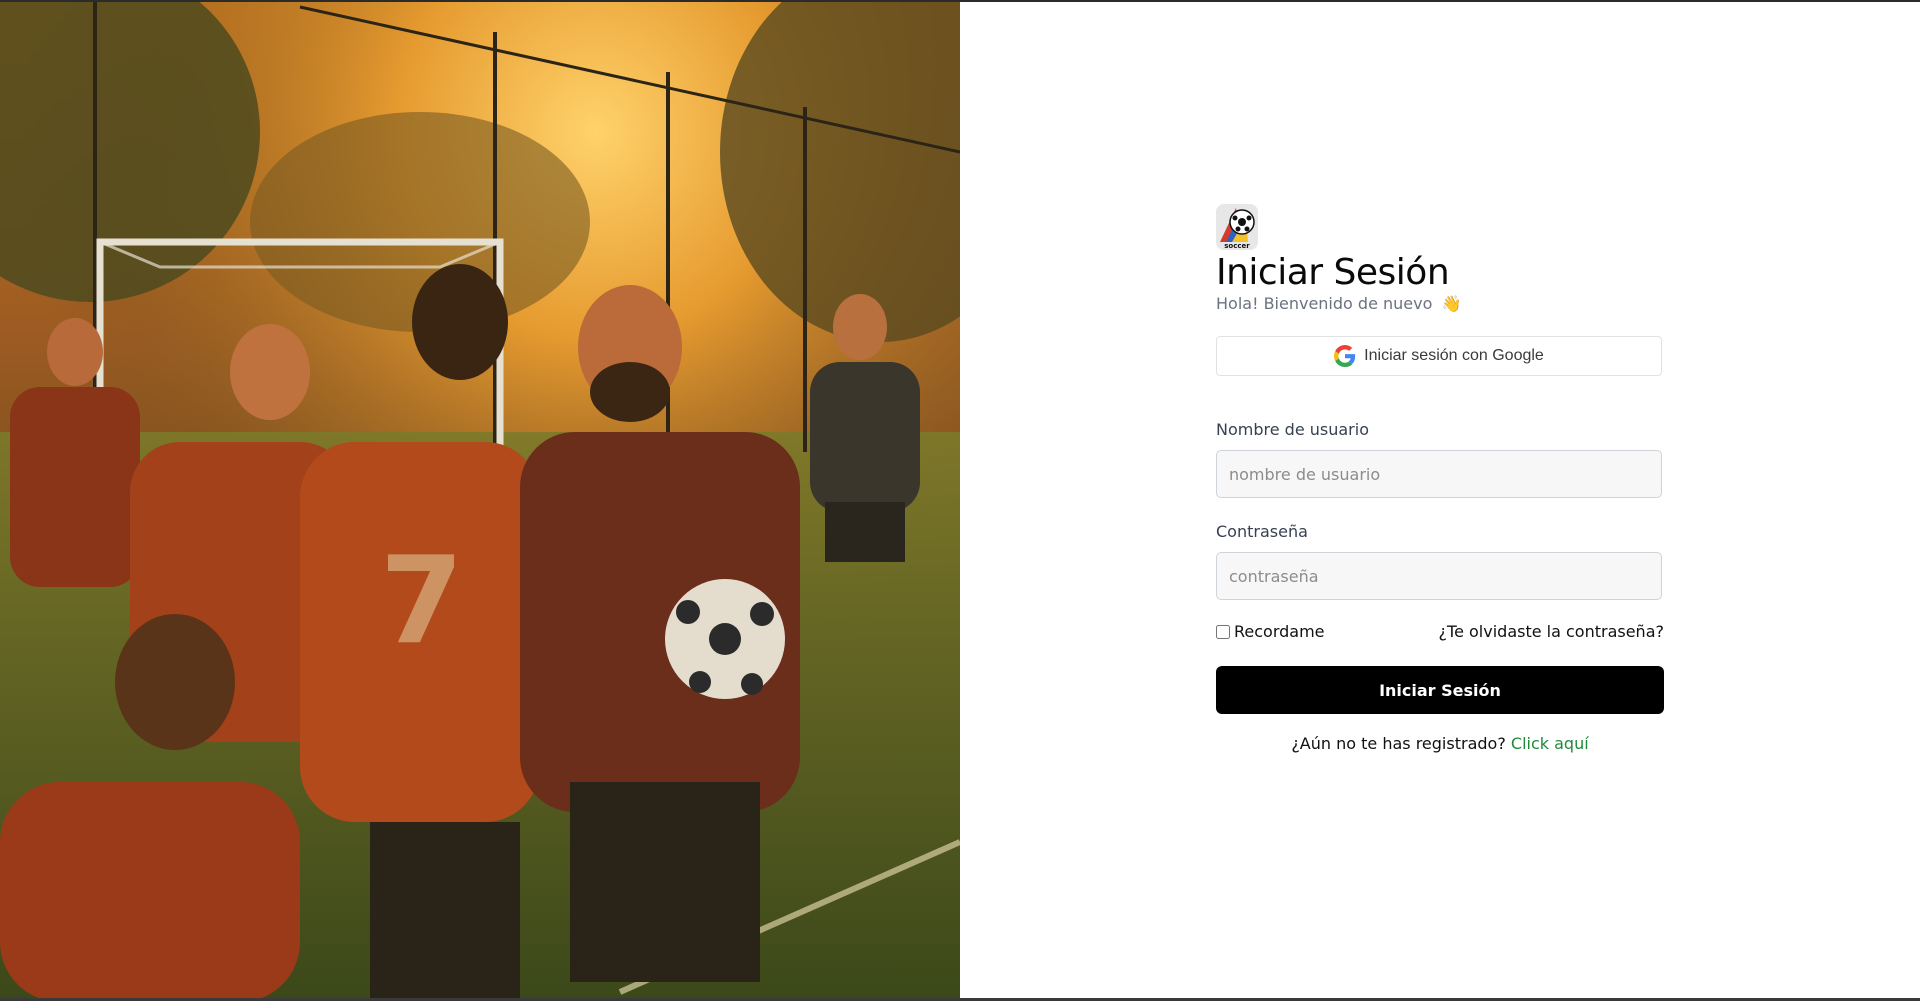 The height and width of the screenshot is (1001, 1920). Describe the element at coordinates (1279, 631) in the screenshot. I see `remember-label: Recordame` at that location.